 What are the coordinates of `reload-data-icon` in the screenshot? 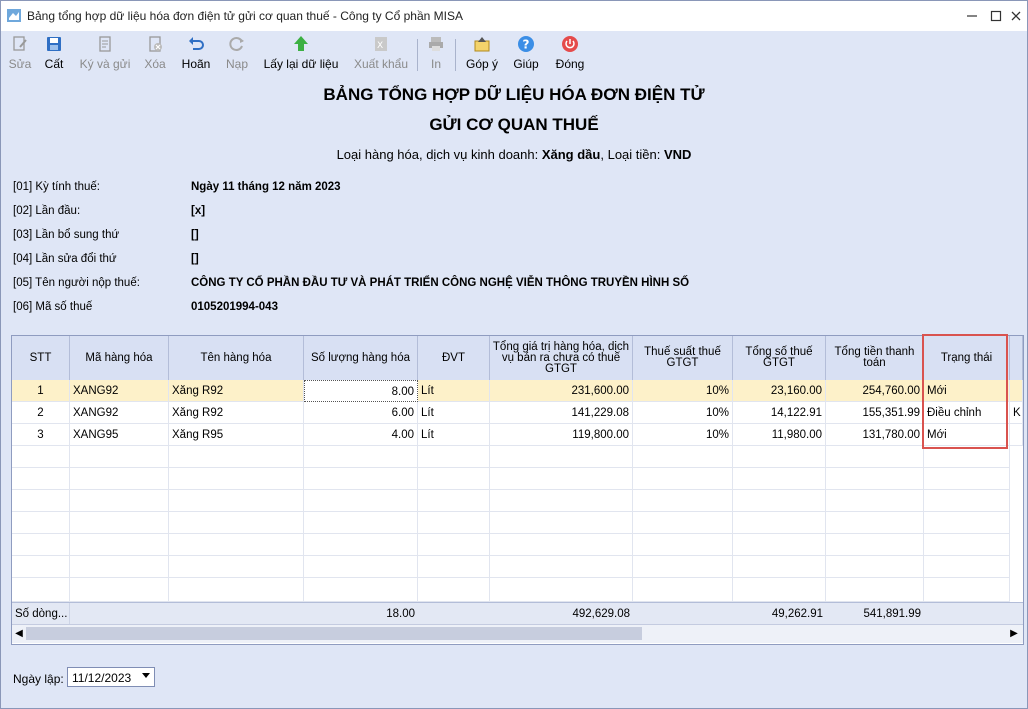 It's located at (301, 43).